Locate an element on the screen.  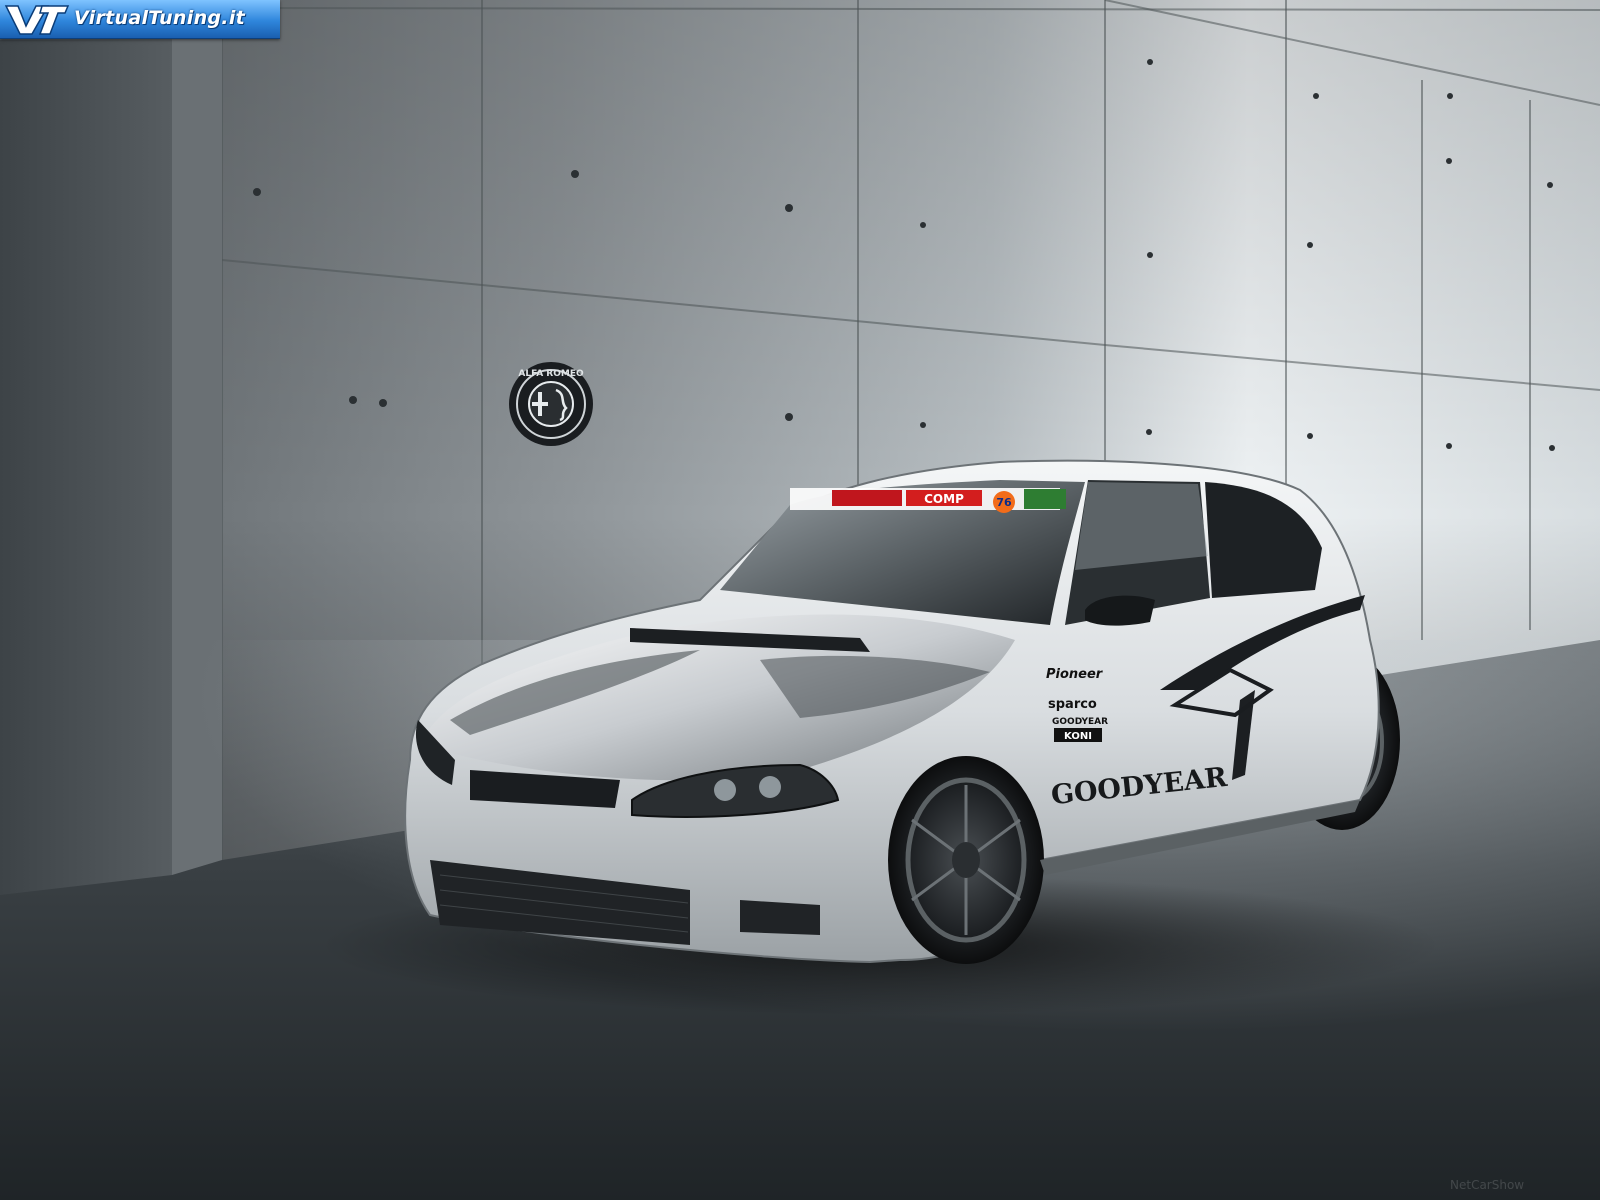
windshield-sticker-76: 76 is located at coordinates (1004, 502).